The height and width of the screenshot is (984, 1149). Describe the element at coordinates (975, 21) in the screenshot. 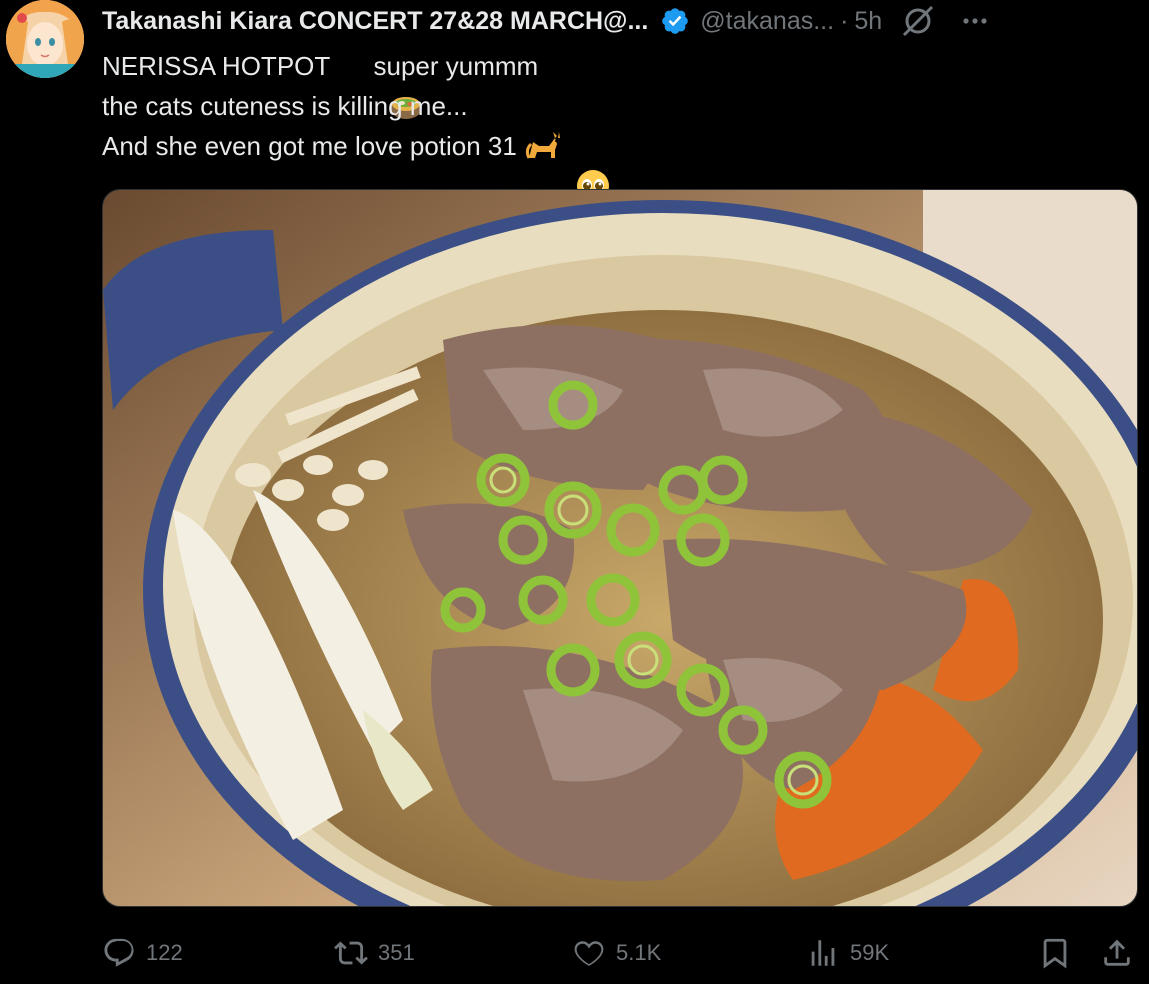

I see `more-icon` at that location.